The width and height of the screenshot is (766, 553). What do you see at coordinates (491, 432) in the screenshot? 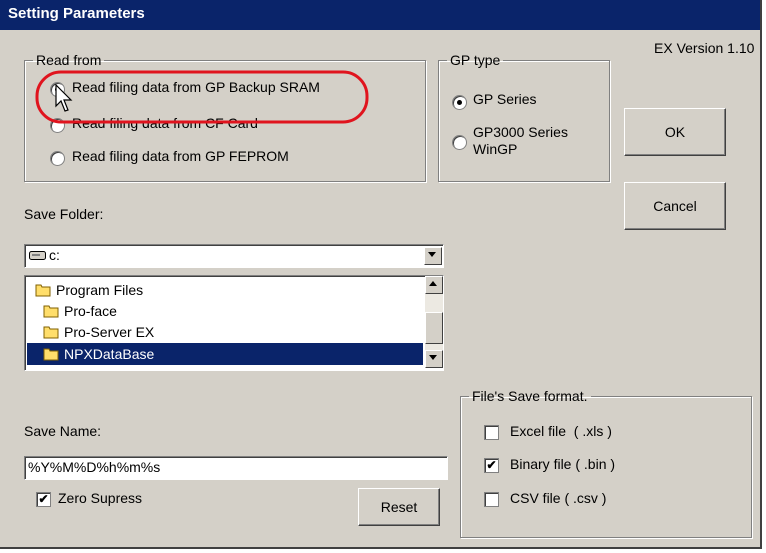
I see `excel-file-checkbox` at bounding box center [491, 432].